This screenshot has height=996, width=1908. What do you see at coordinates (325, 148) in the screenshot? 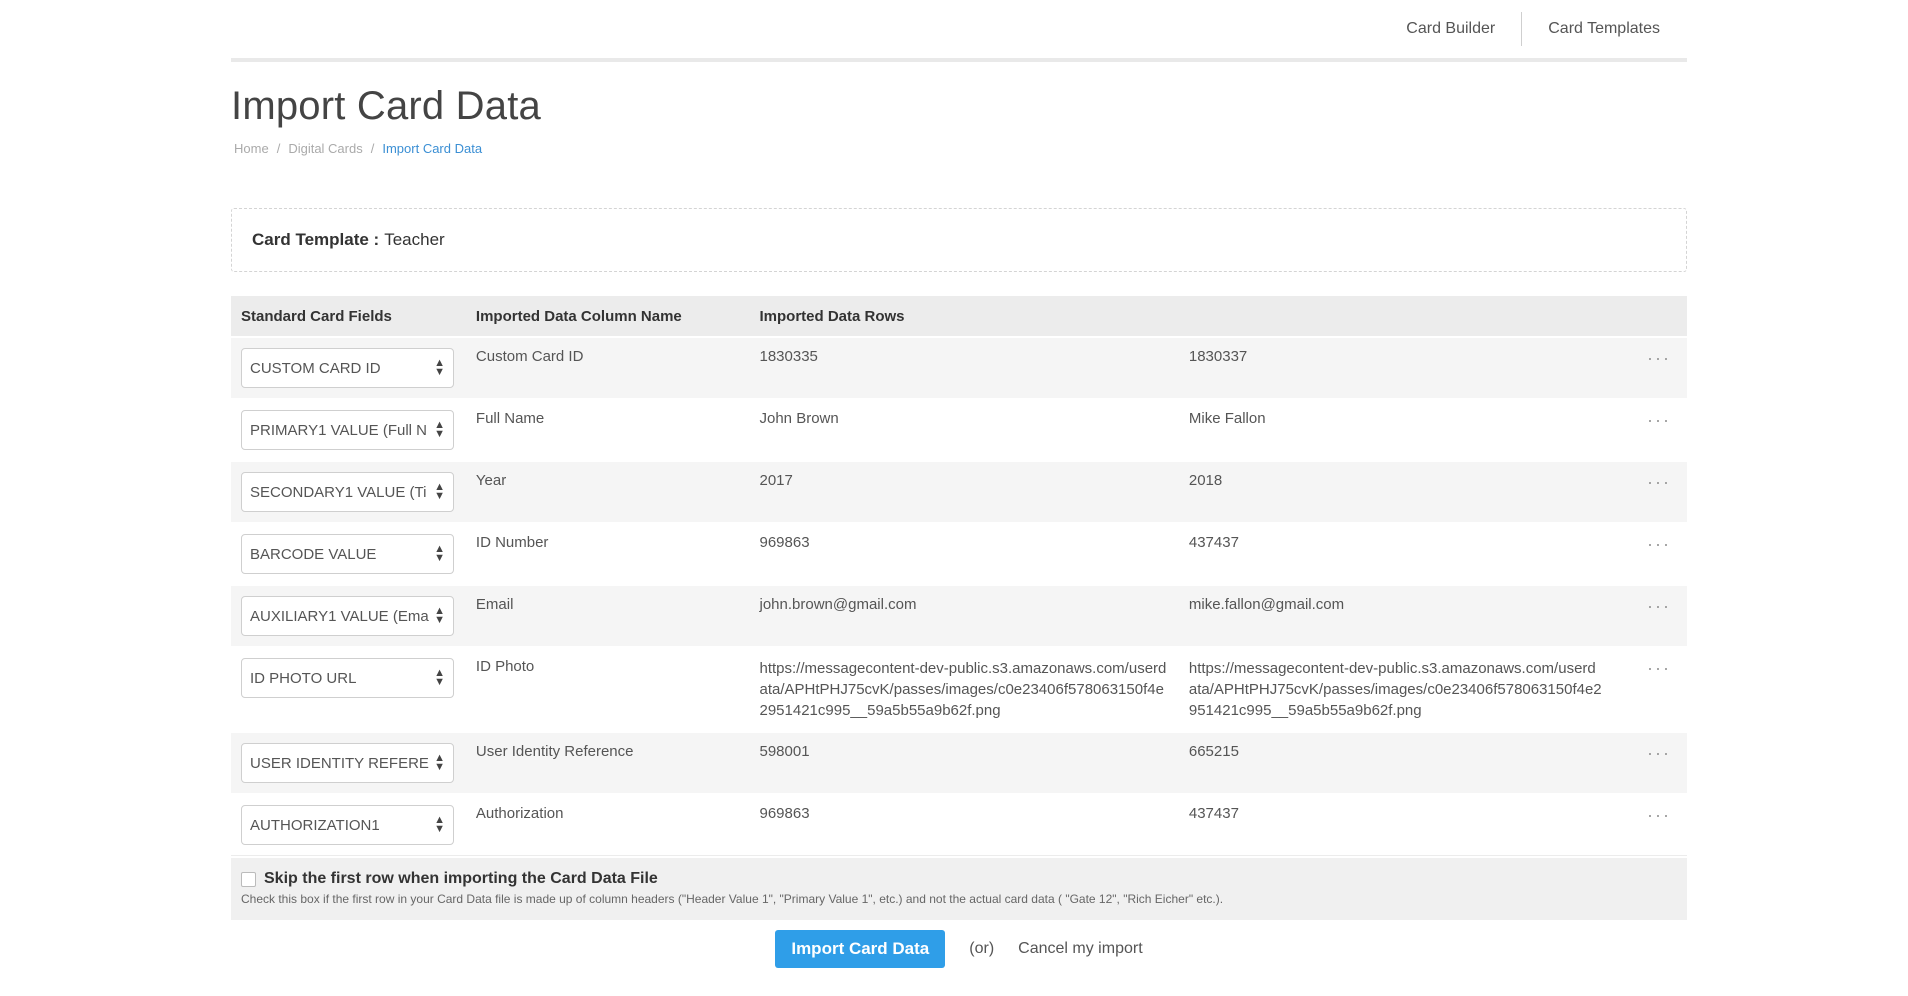
I see `breadcrumb-digital-cards: Digital Cards` at bounding box center [325, 148].